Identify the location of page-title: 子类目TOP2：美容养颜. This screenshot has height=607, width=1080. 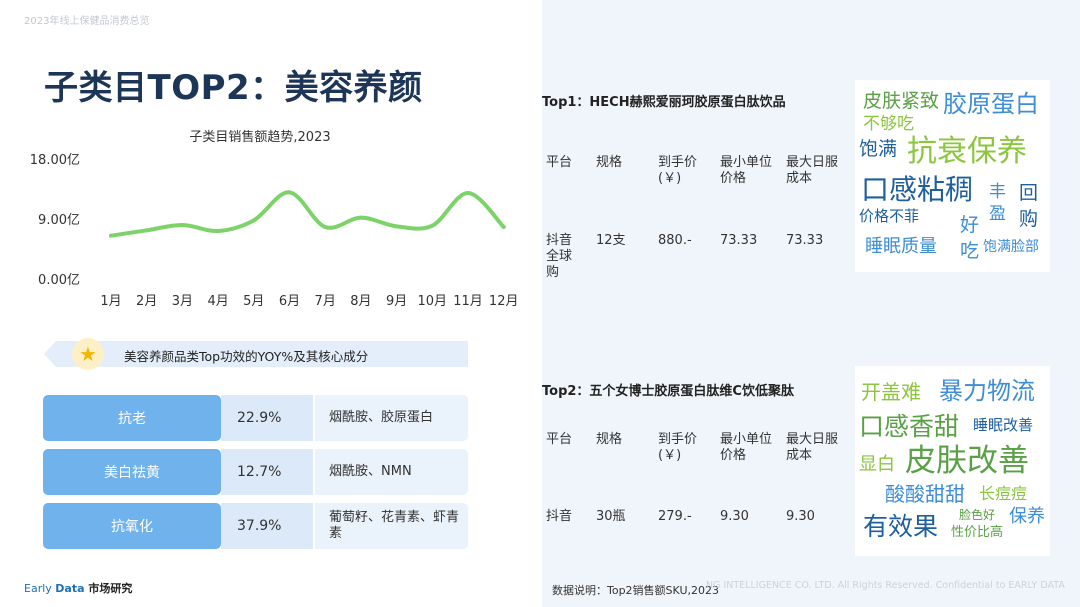
(233, 88).